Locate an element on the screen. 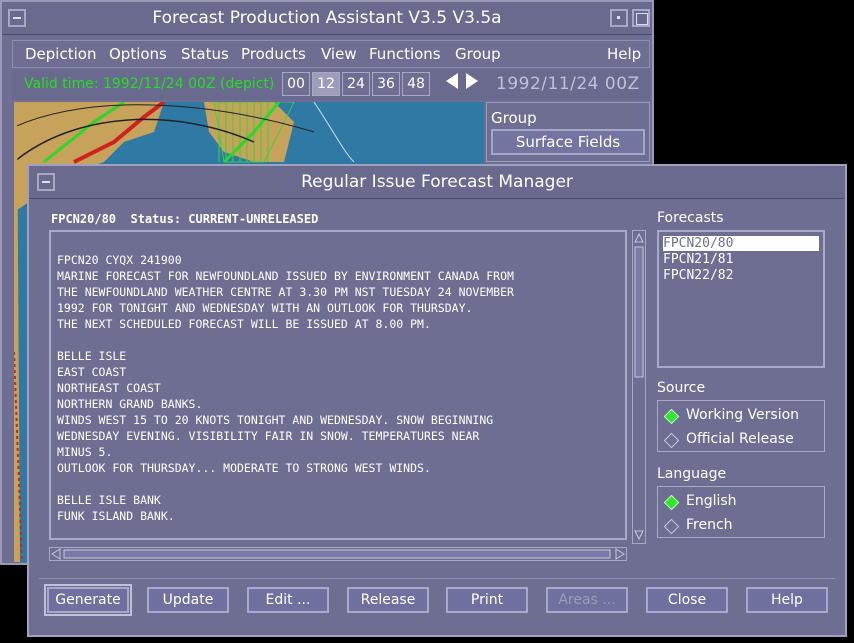  source-label: Source is located at coordinates (681, 388).